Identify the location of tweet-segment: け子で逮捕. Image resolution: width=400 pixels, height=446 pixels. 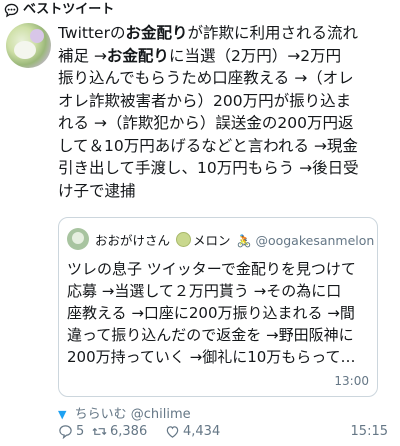
(97, 190).